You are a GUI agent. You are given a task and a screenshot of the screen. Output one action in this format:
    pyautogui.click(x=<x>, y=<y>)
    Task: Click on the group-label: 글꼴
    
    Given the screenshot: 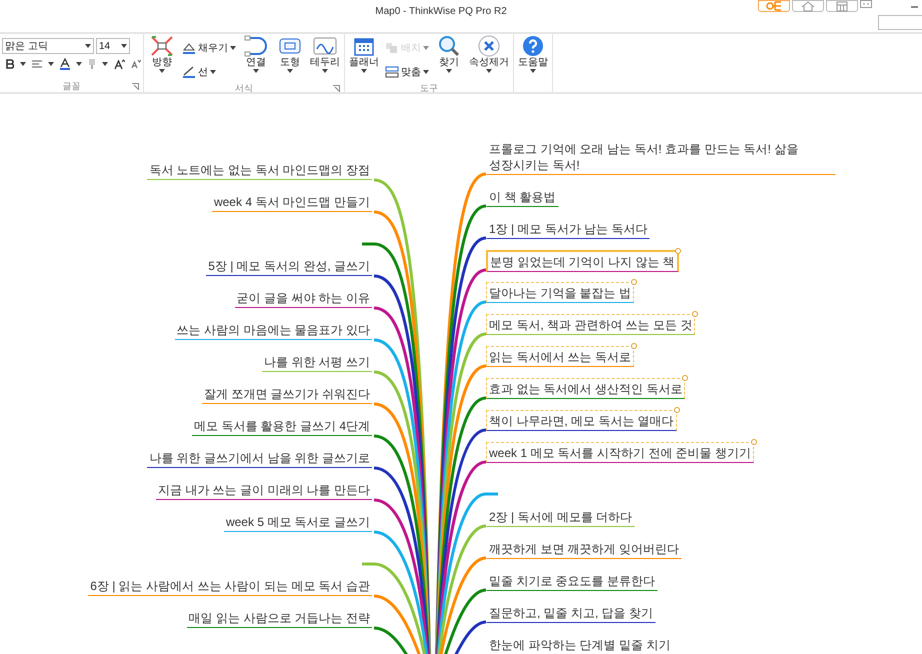 What is the action you would take?
    pyautogui.click(x=71, y=86)
    